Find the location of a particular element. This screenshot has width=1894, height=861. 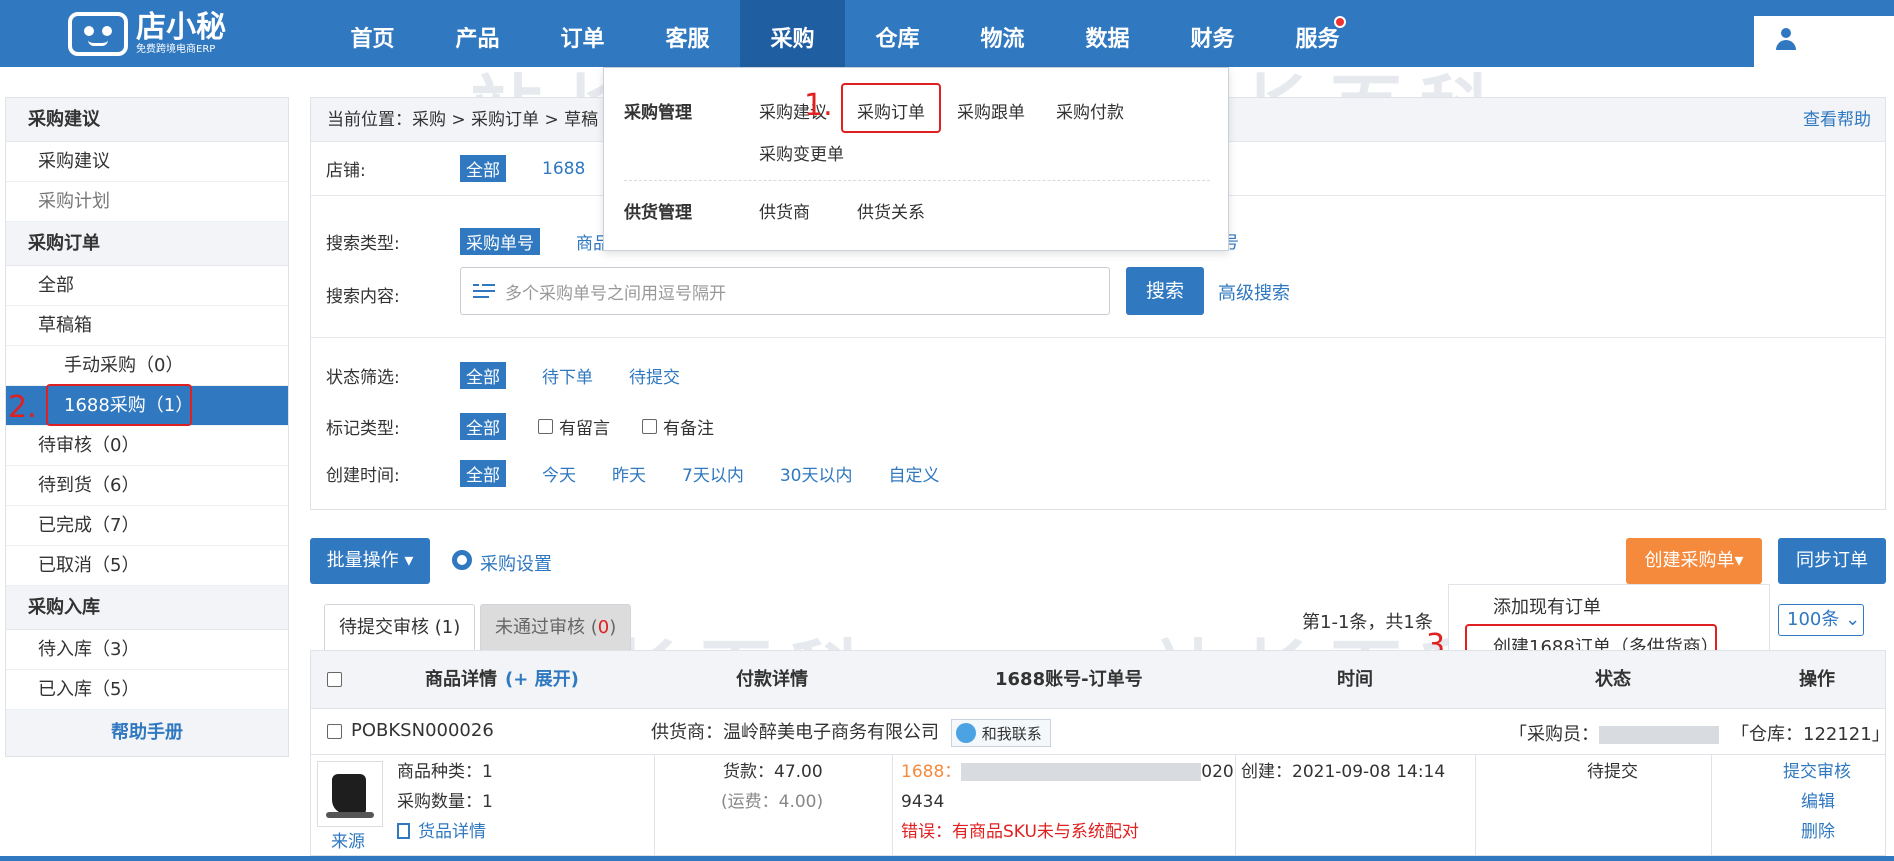

gear-icon is located at coordinates (462, 560).